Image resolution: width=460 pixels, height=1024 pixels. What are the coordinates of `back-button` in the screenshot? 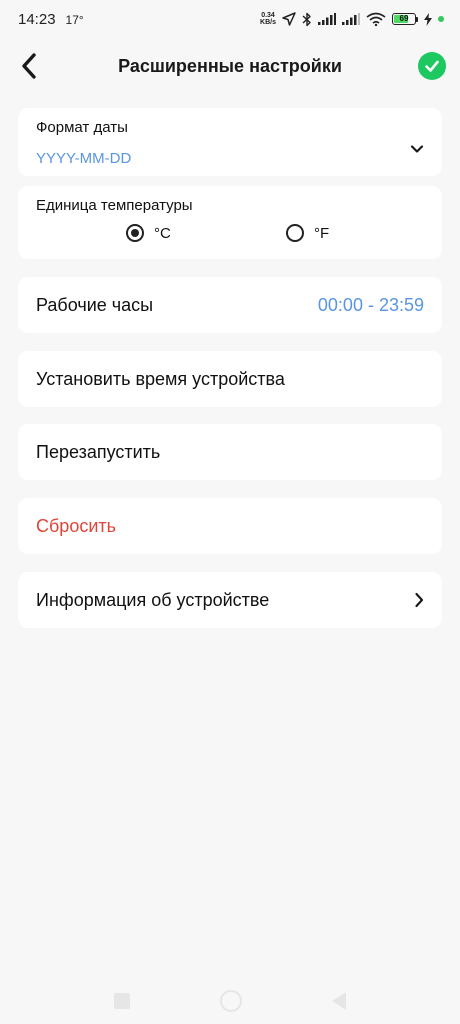 It's located at (29, 66).